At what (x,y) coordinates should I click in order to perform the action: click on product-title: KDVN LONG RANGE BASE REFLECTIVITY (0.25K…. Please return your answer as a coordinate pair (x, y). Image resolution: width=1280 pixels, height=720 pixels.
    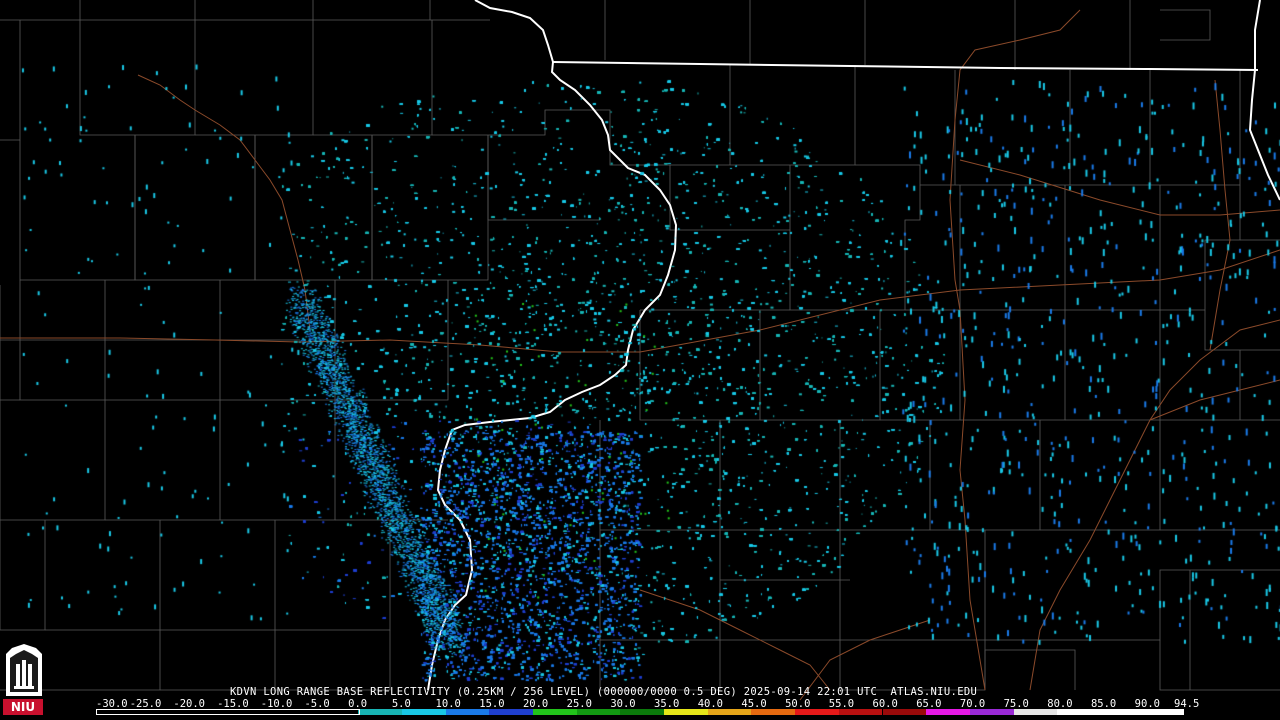
    Looking at the image, I should click on (604, 692).